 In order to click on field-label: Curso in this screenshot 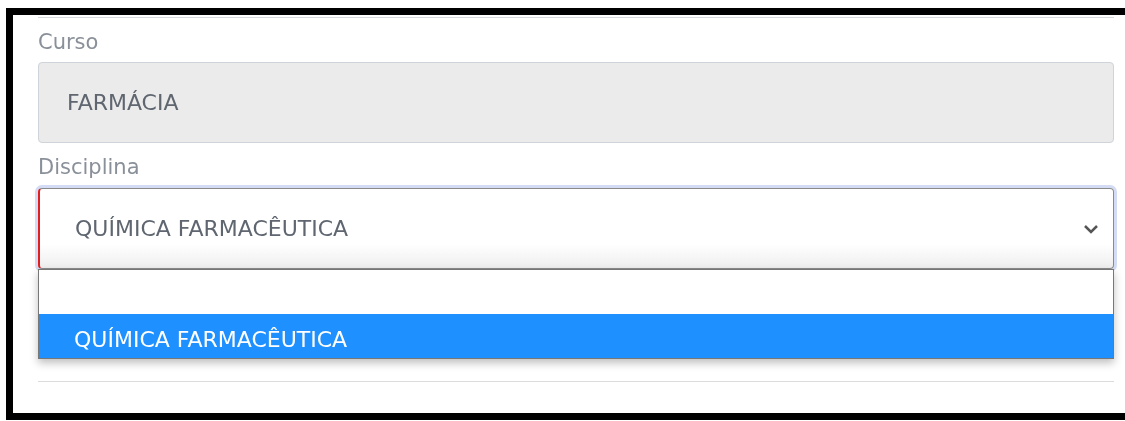, I will do `click(69, 42)`.